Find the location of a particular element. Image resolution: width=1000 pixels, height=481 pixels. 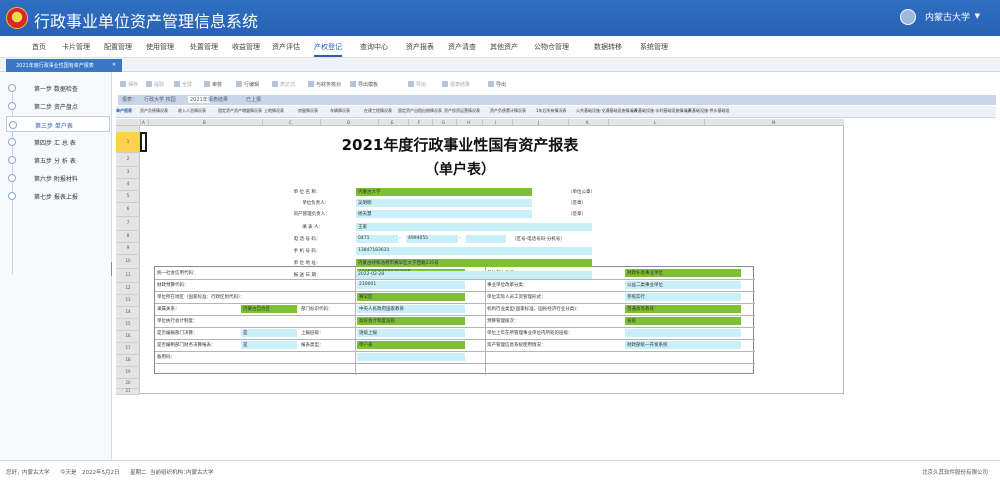

sheet-tab-12: 公共基础设施-交通基础设施情况表 is located at coordinates (606, 111).